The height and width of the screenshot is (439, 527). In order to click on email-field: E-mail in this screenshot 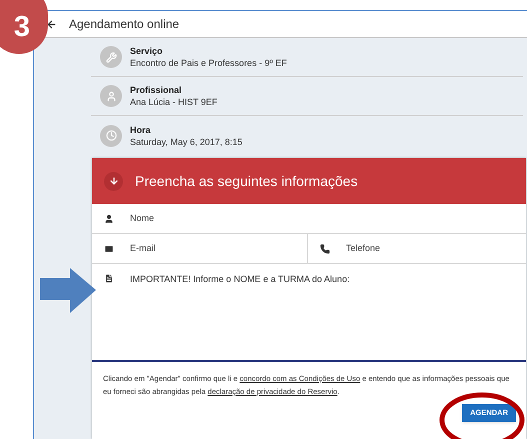, I will do `click(205, 249)`.